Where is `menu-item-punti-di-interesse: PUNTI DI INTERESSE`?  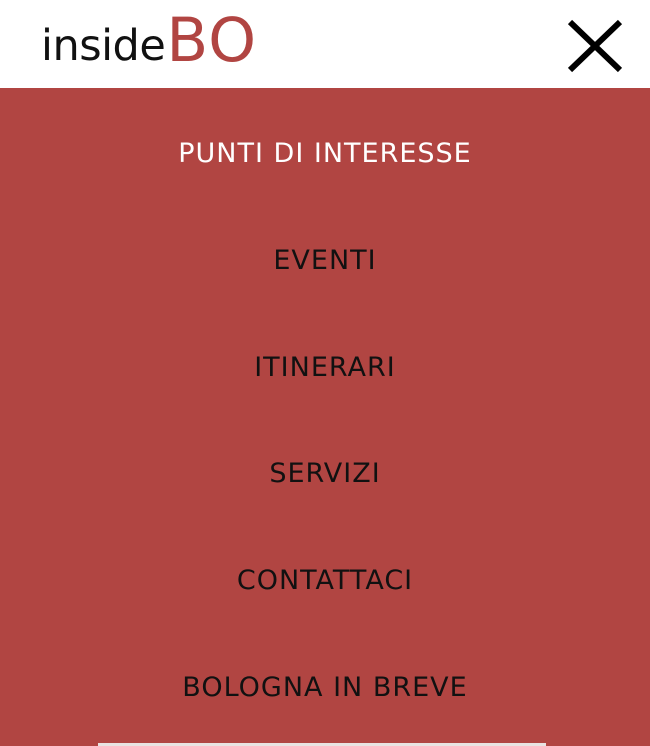 menu-item-punti-di-interesse: PUNTI DI INTERESSE is located at coordinates (325, 153).